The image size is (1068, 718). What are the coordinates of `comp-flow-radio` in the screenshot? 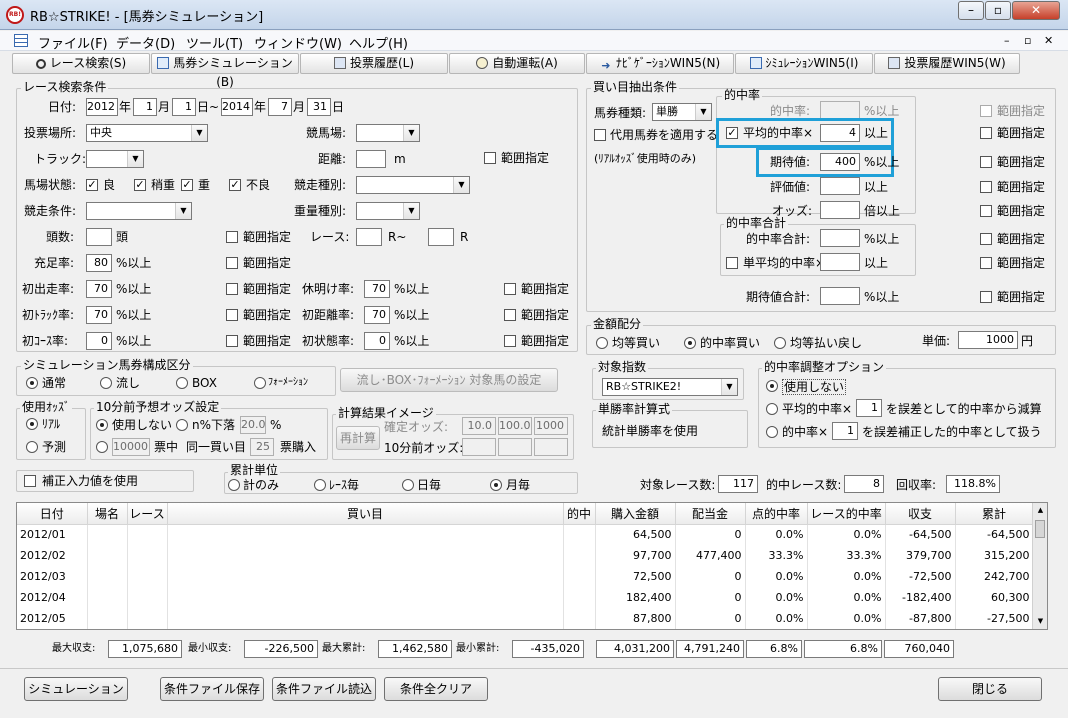 It's located at (106, 383).